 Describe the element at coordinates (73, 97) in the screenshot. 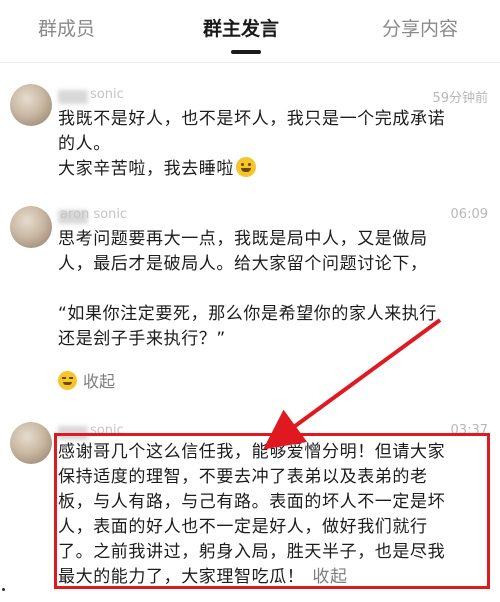

I see `blurred-name` at that location.